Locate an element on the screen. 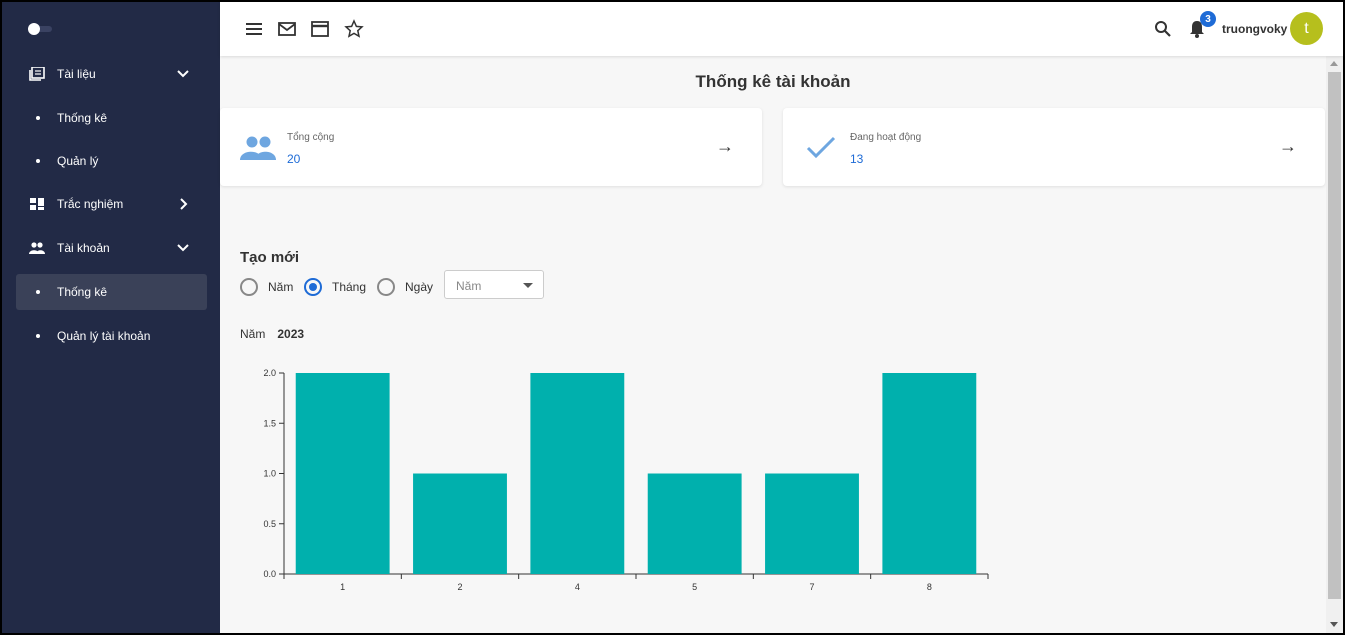 The height and width of the screenshot is (635, 1345). page-title: Thống kê tài khoản is located at coordinates (773, 81).